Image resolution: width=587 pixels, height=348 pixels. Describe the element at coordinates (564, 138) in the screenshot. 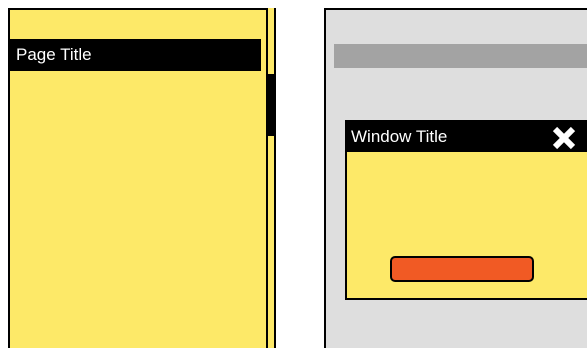

I see `close-icon` at that location.